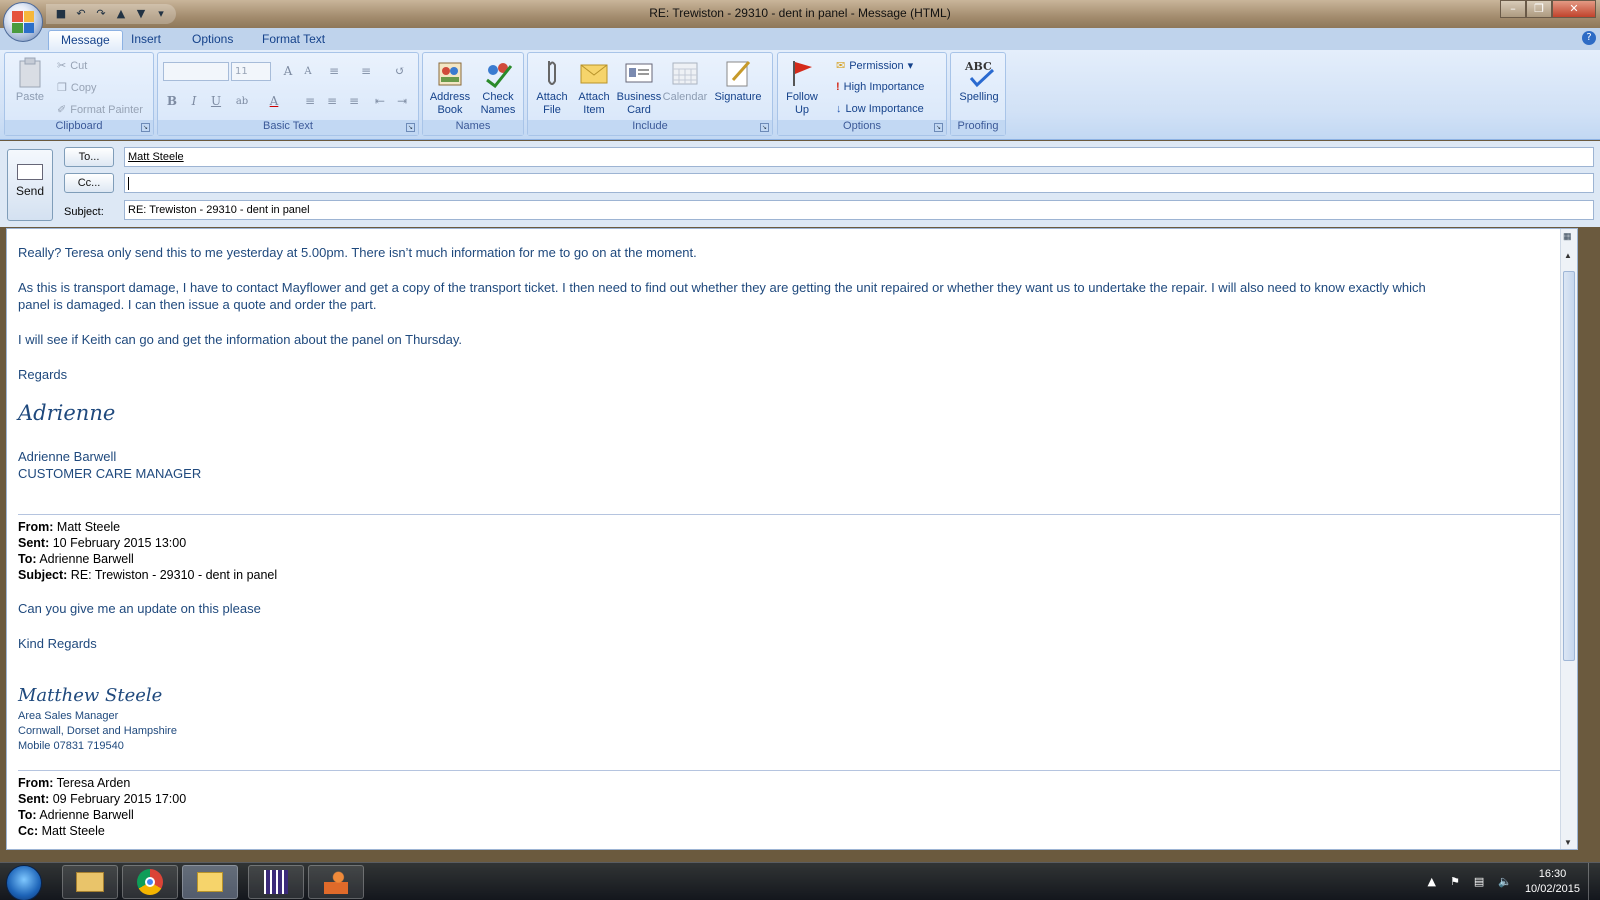  Describe the element at coordinates (450, 73) in the screenshot. I see `address-book-icon` at that location.